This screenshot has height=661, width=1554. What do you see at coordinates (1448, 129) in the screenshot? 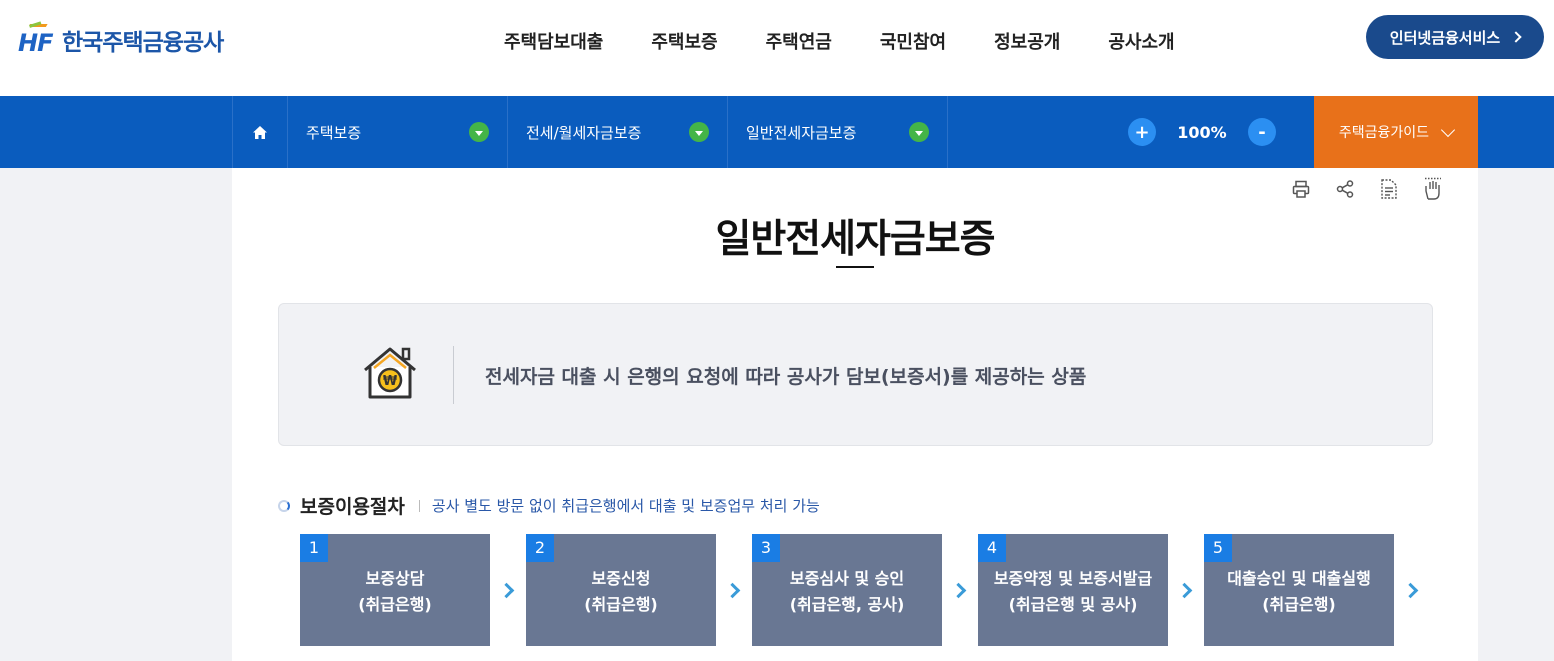
I see `chevron-down-icon` at bounding box center [1448, 129].